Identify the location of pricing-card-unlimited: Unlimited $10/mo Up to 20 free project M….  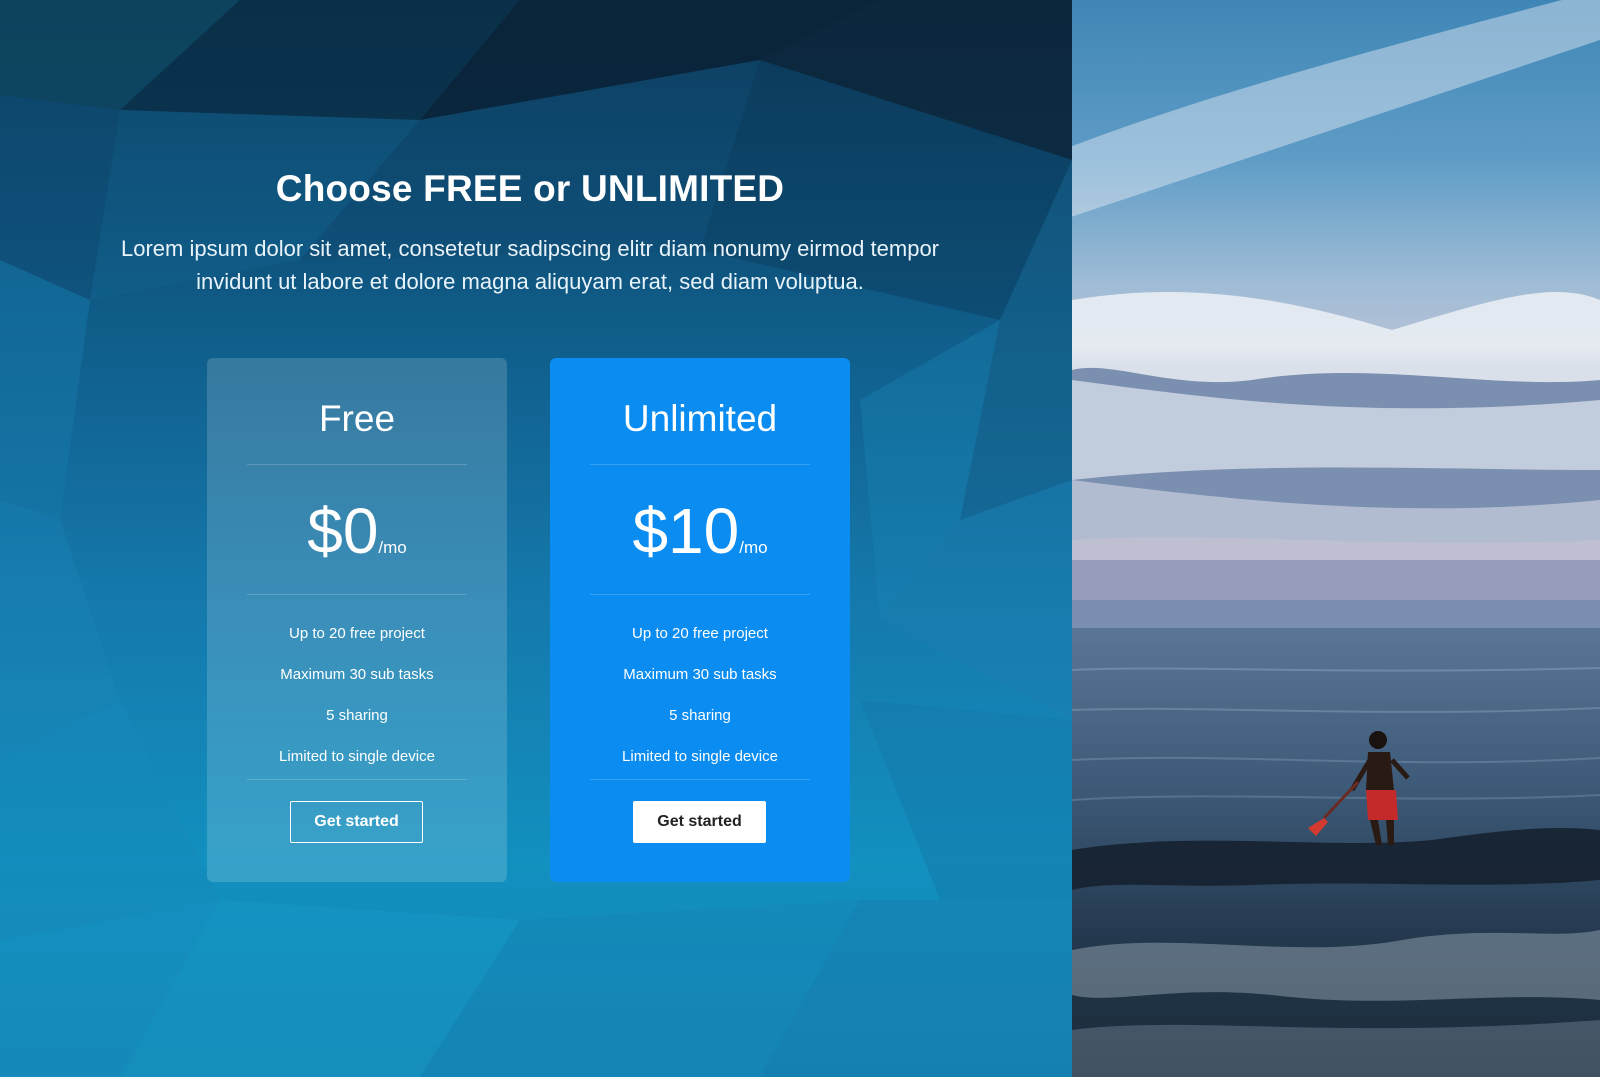
(700, 620).